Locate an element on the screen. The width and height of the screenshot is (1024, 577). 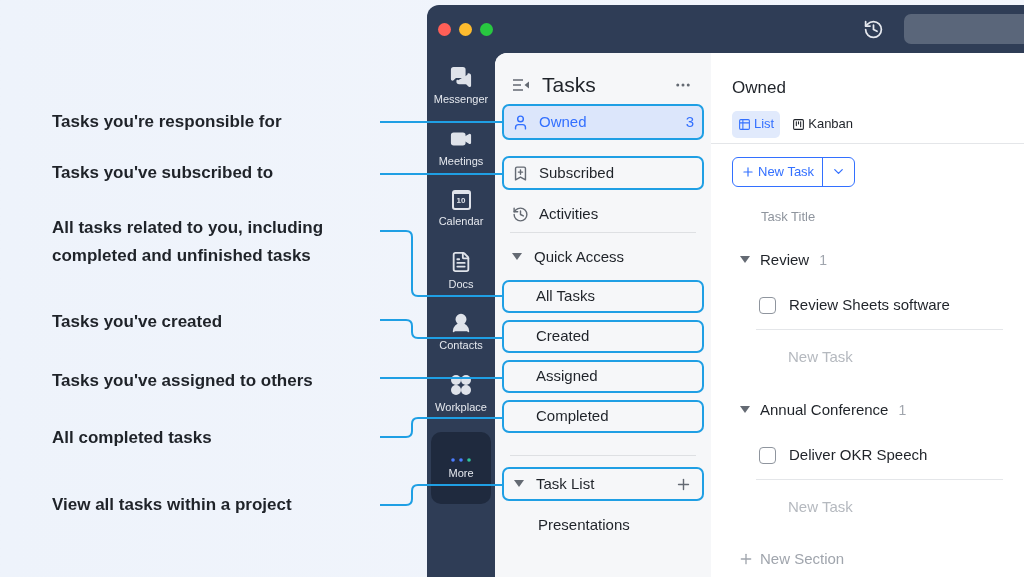
column-header: Task Title is located at coordinates (789, 216).